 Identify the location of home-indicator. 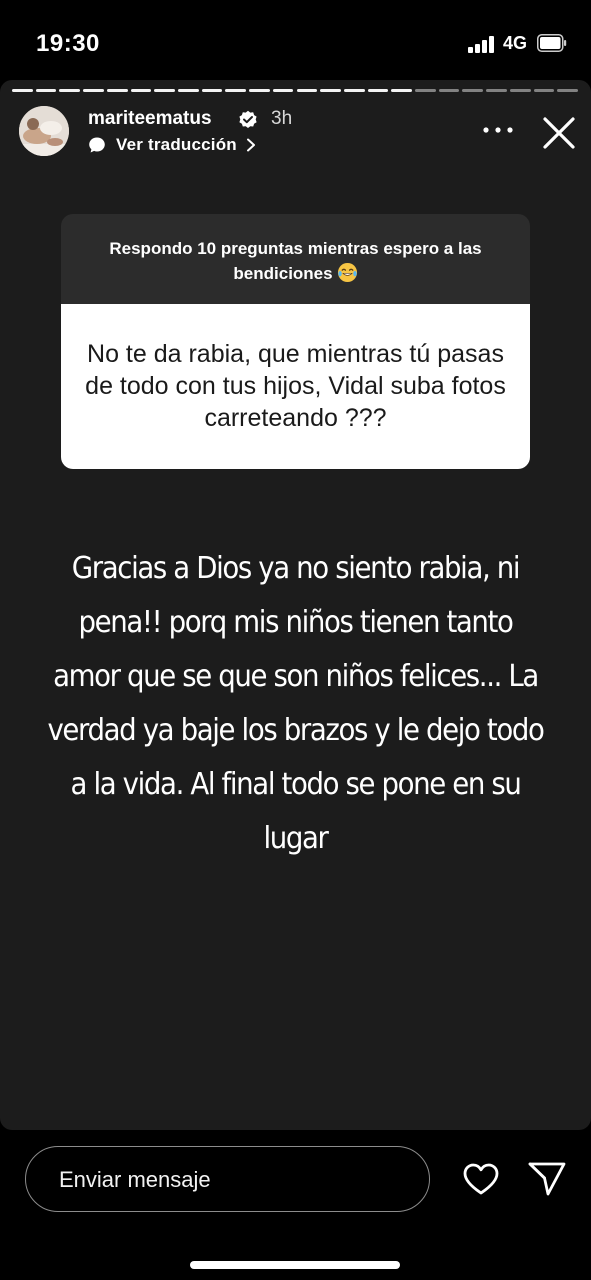
(295, 1265).